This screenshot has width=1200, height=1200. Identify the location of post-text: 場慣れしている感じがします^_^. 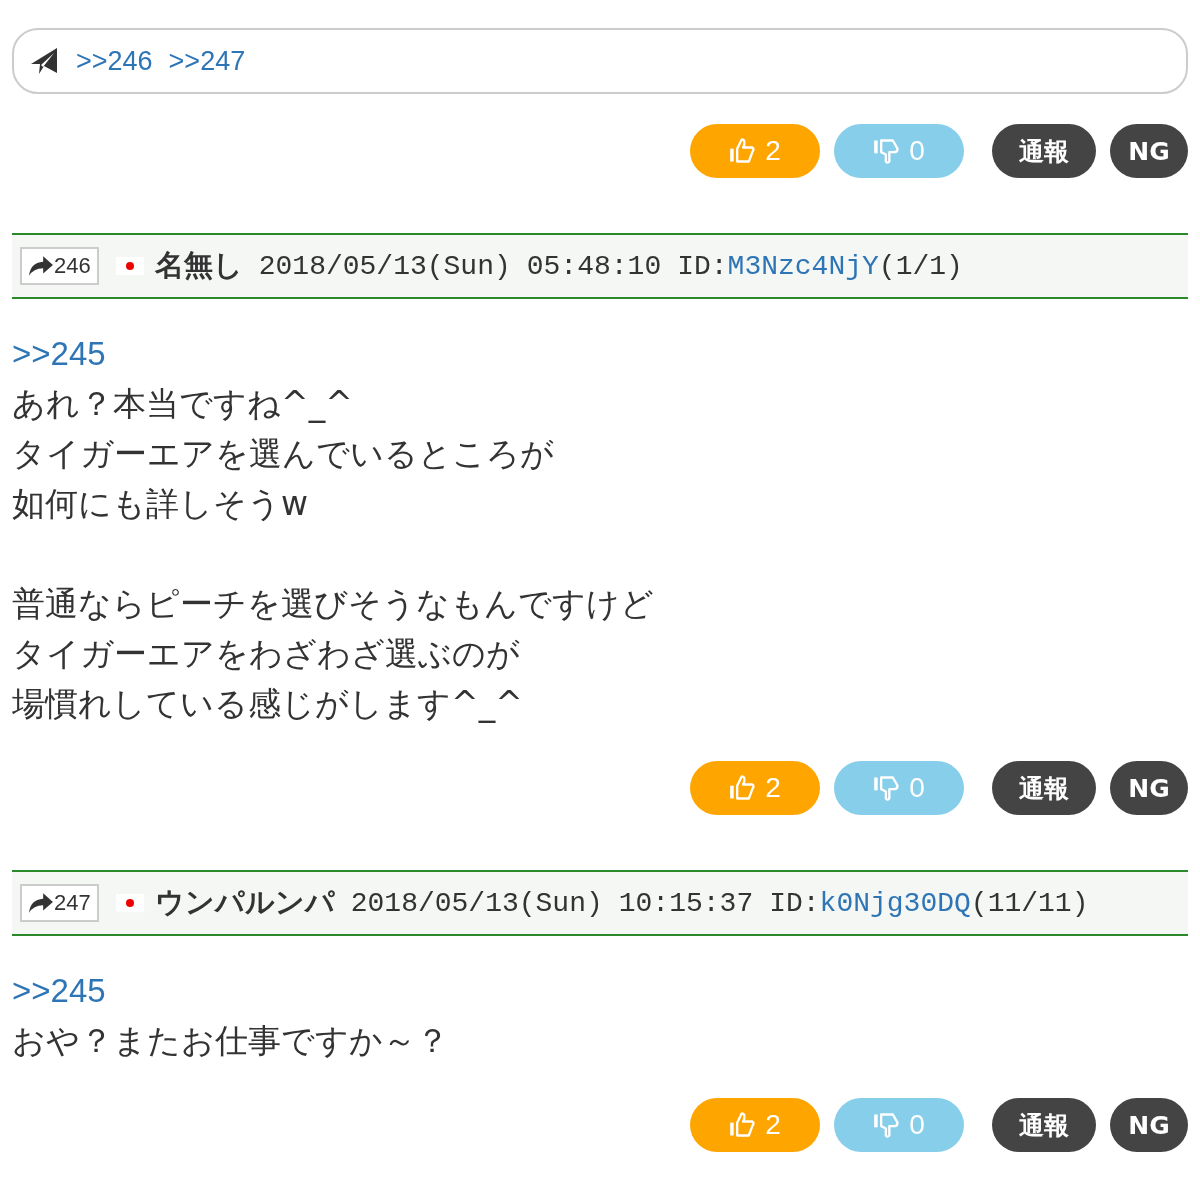
(268, 704).